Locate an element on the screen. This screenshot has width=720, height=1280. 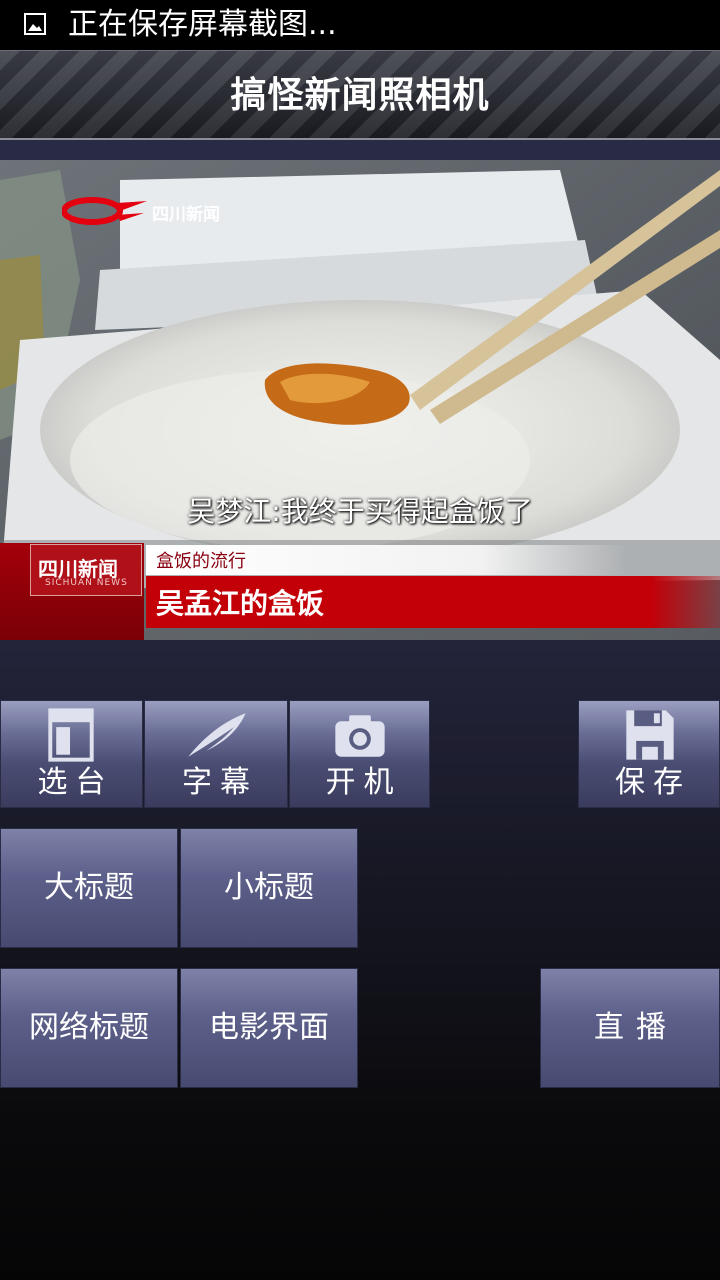
channel-button: 选台 is located at coordinates (71, 754).